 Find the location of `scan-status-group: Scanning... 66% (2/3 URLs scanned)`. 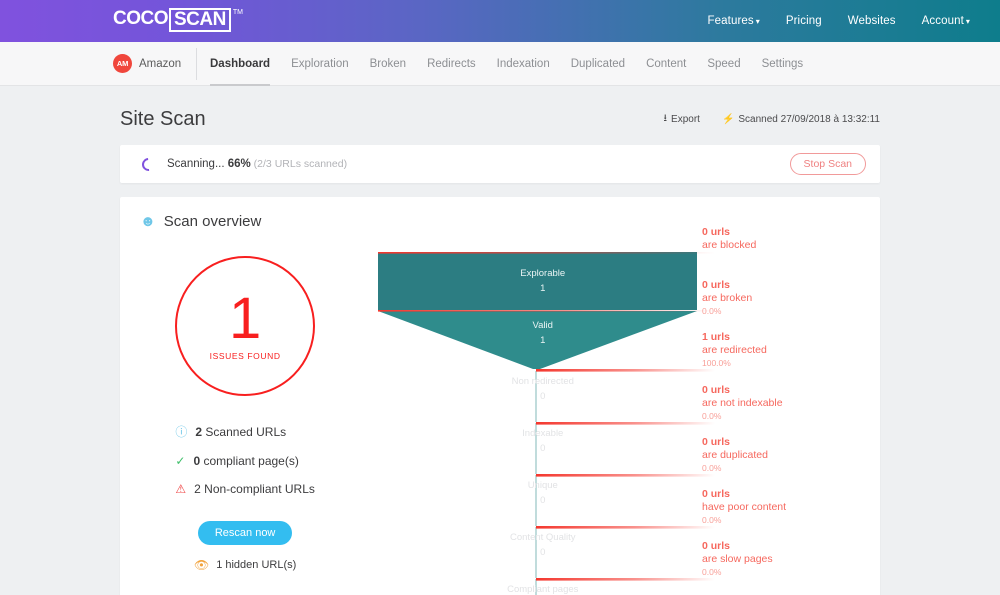

scan-status-group: Scanning... 66% (2/3 URLs scanned) is located at coordinates (243, 164).